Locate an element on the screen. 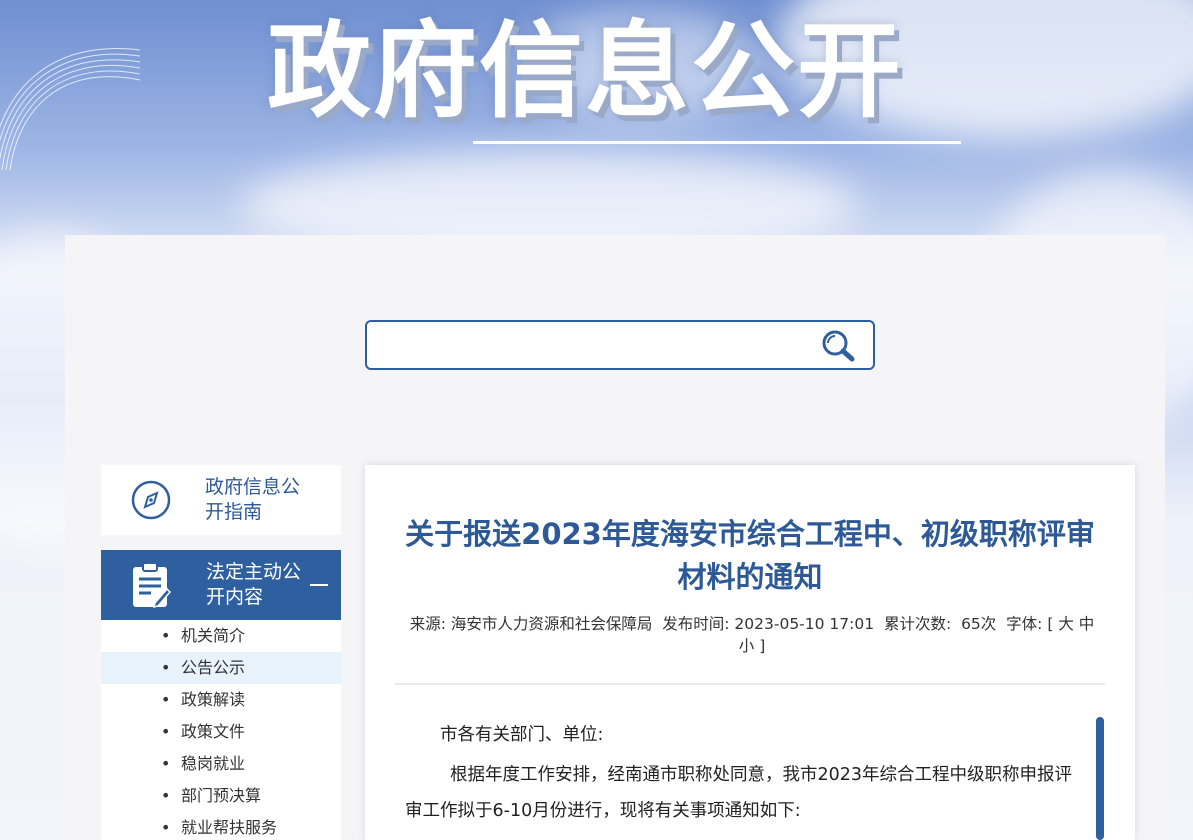 The width and height of the screenshot is (1193, 840). sidebar-sub-item: 机关简介 is located at coordinates (221, 636).